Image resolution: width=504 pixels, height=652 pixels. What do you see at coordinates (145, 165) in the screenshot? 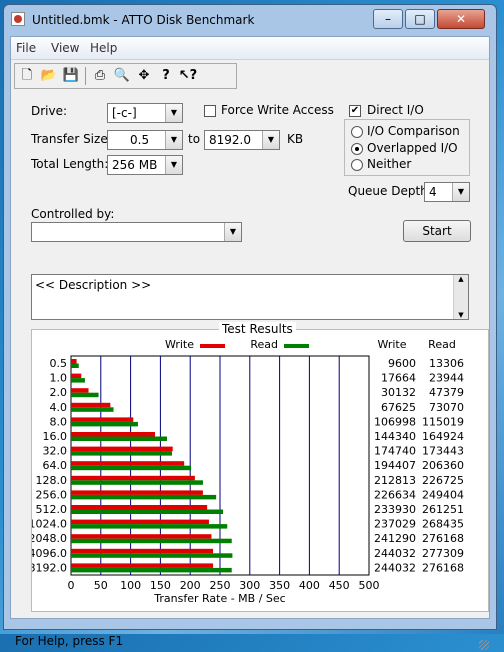
I see `total-length-select: 256 MB ▼` at bounding box center [145, 165].